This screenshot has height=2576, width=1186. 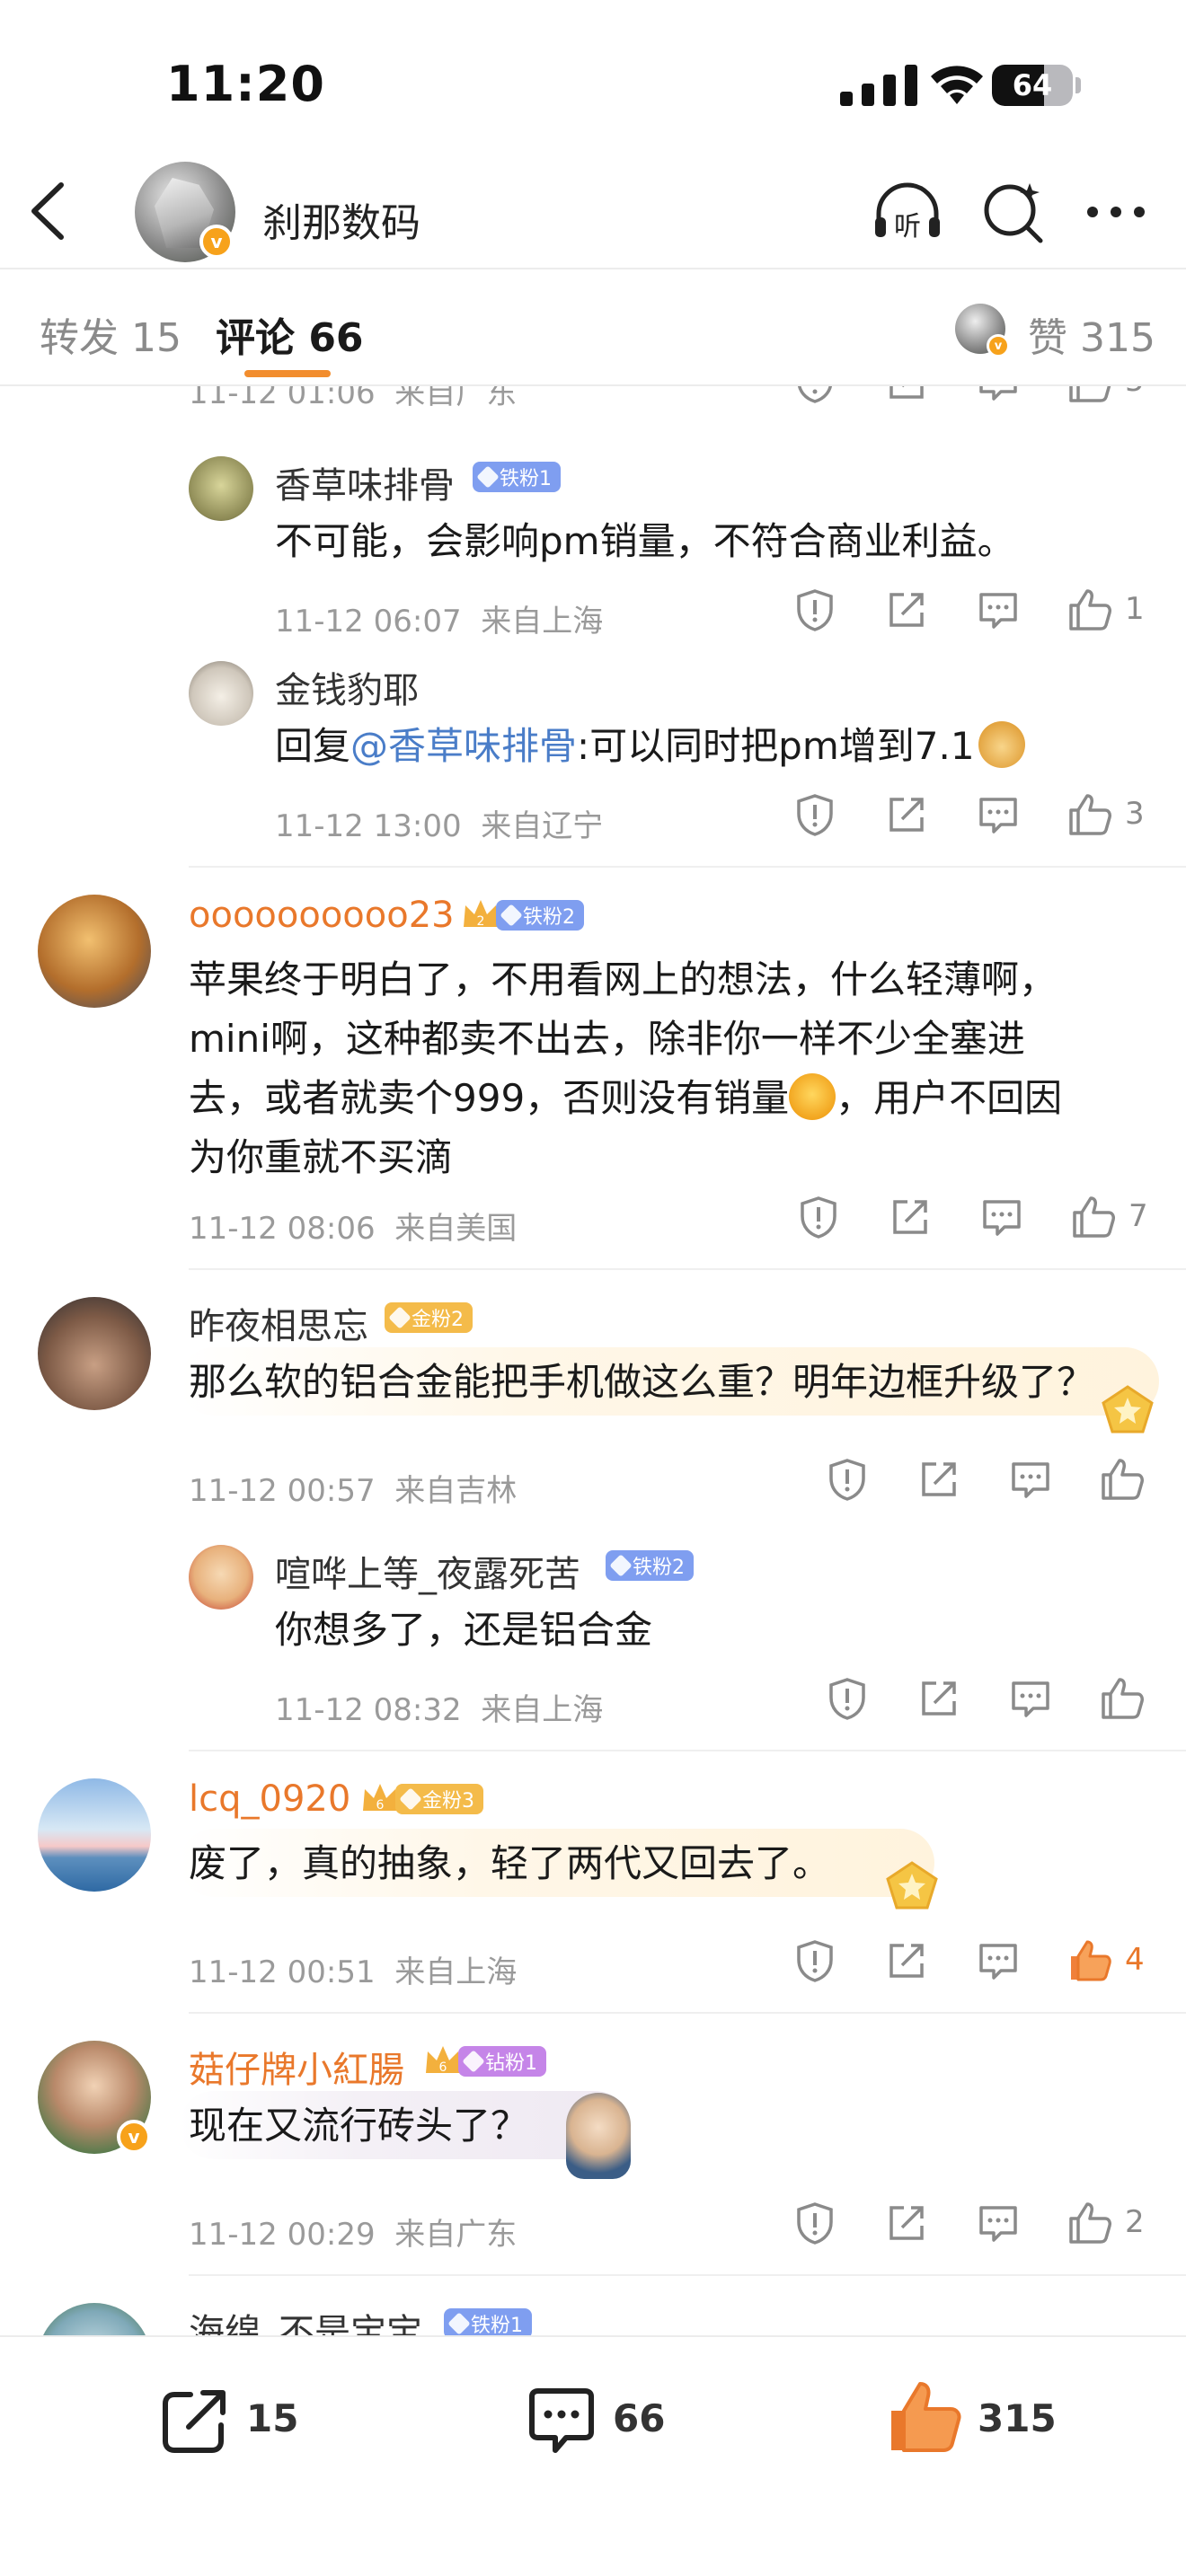 I want to click on username: oooooooooo23, so click(x=322, y=915).